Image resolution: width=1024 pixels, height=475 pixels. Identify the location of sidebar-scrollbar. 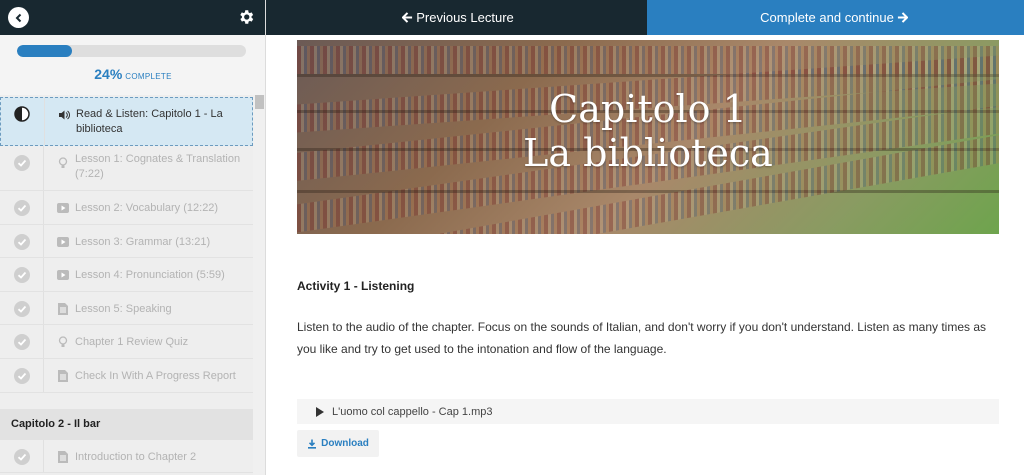
(259, 285).